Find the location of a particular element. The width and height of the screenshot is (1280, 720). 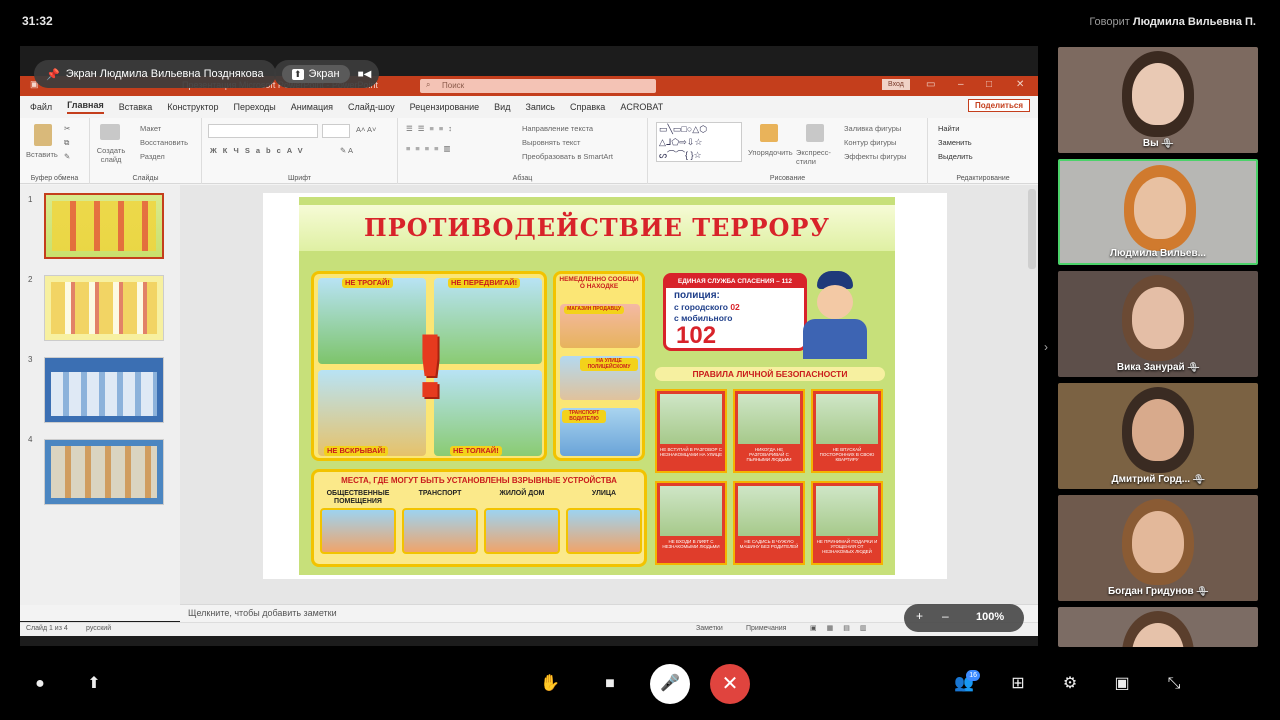

collapse-panel-icon: › is located at coordinates (1046, 347).